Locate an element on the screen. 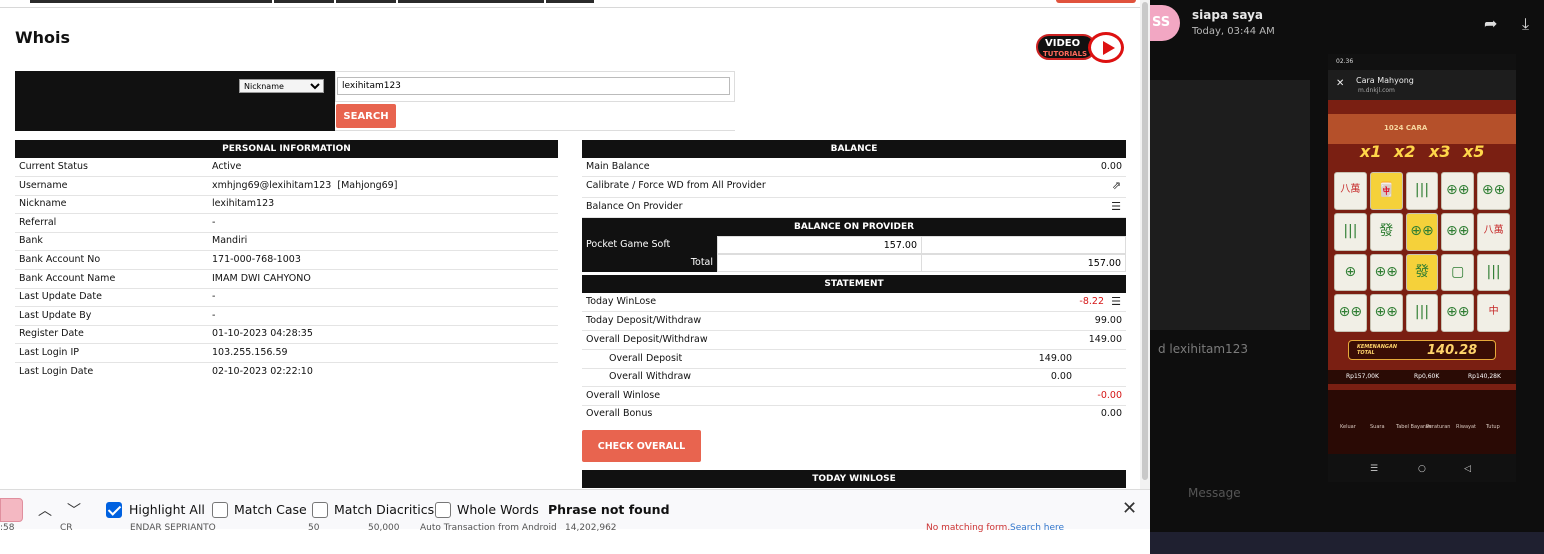  message-bar: Message is located at coordinates (1347, 495).